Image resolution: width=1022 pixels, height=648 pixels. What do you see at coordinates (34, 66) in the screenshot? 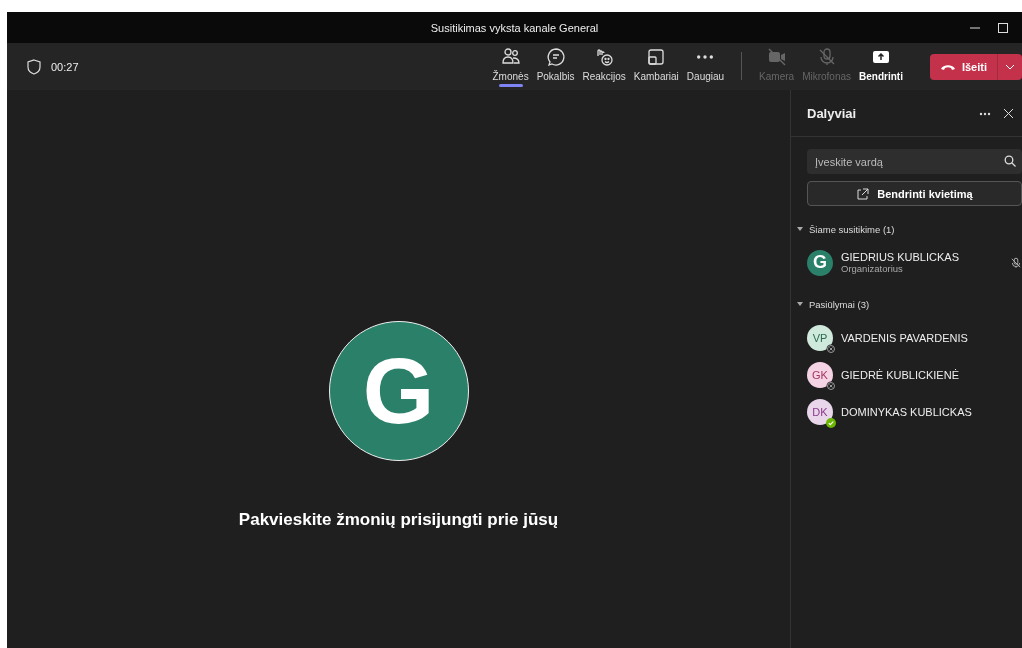
I see `shield-icon` at bounding box center [34, 66].